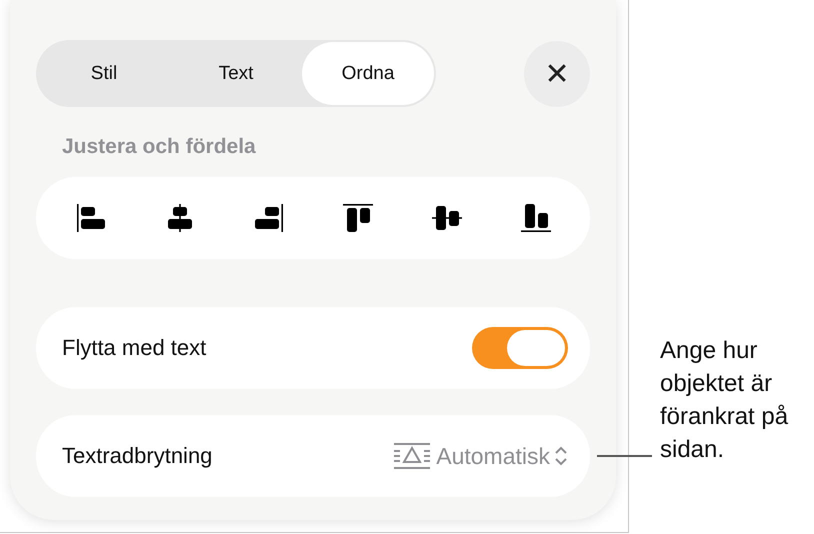  I want to click on toggle-switch, so click(520, 348).